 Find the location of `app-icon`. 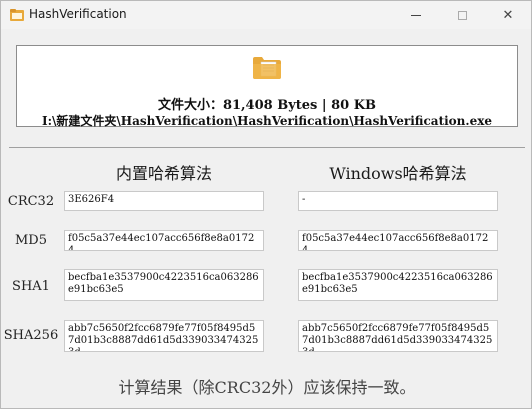

app-icon is located at coordinates (17, 15).